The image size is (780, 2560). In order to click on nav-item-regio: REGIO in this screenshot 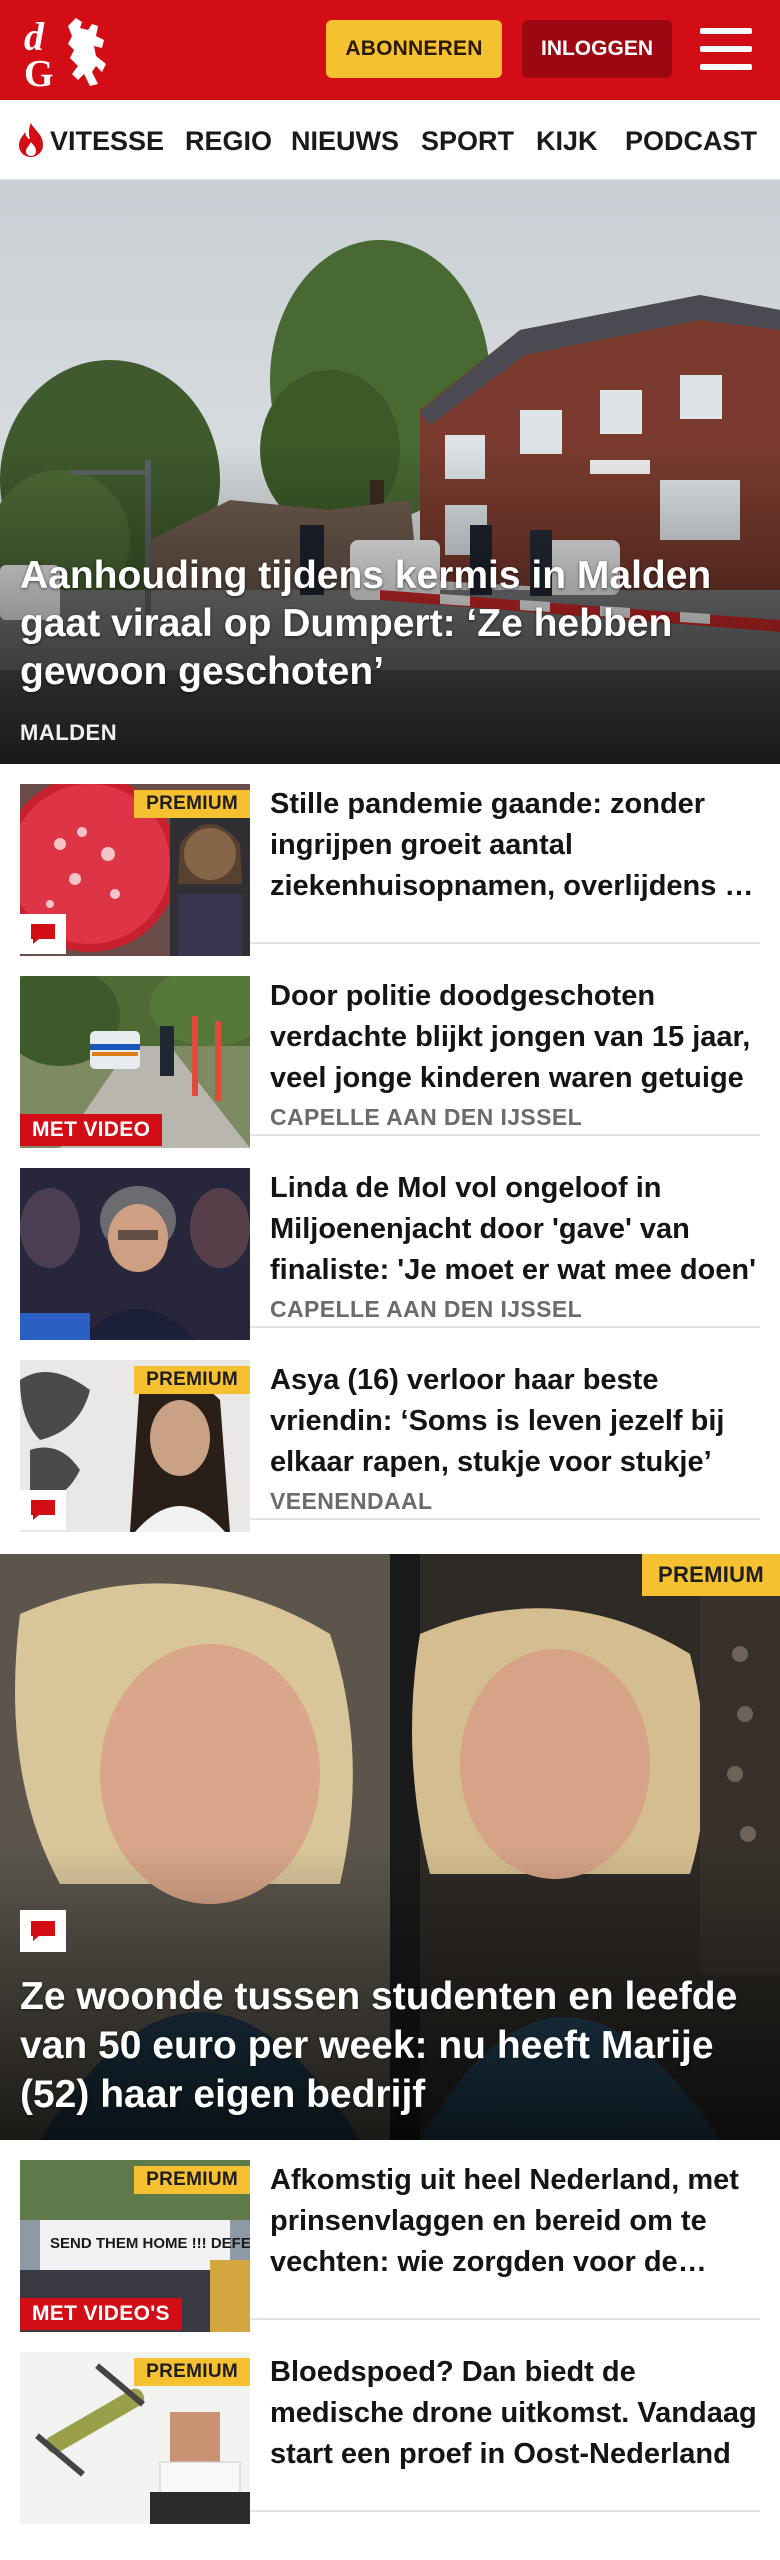, I will do `click(228, 141)`.